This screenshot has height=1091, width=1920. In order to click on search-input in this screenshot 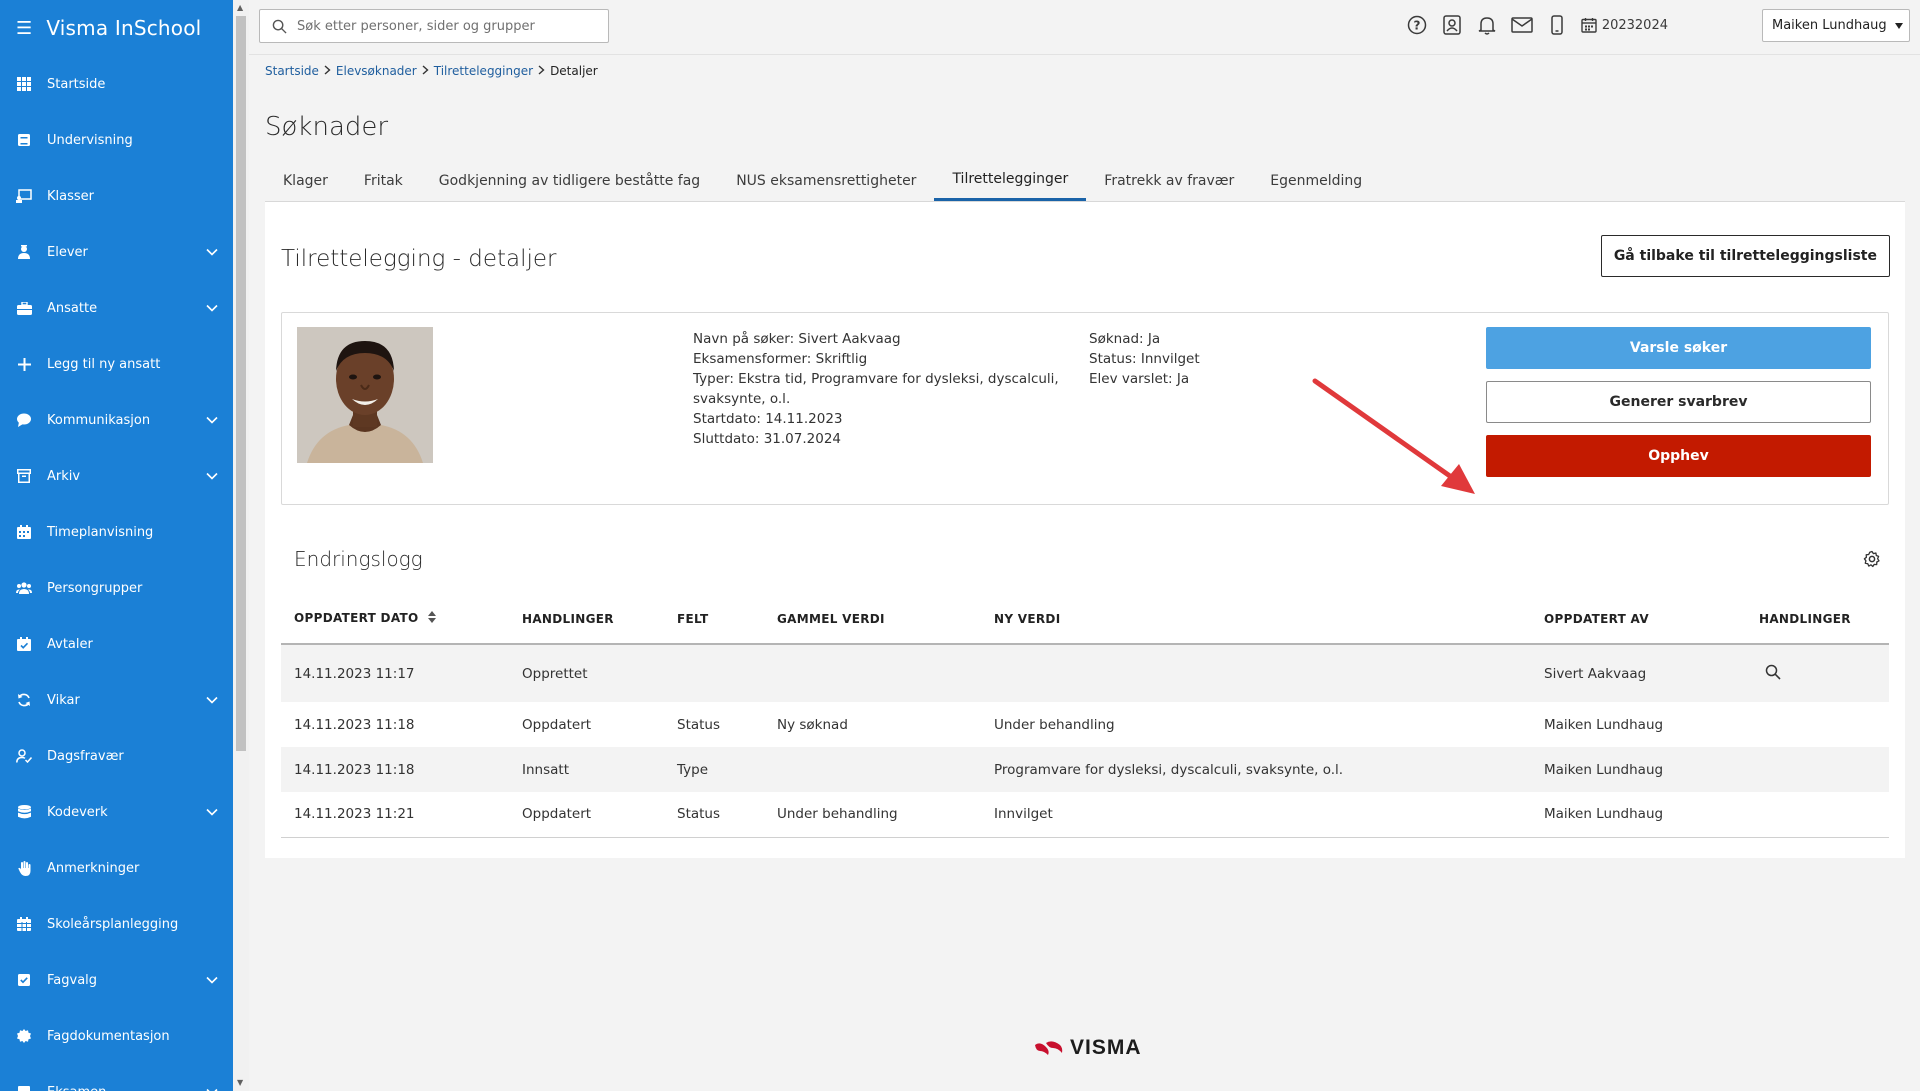, I will do `click(442, 26)`.